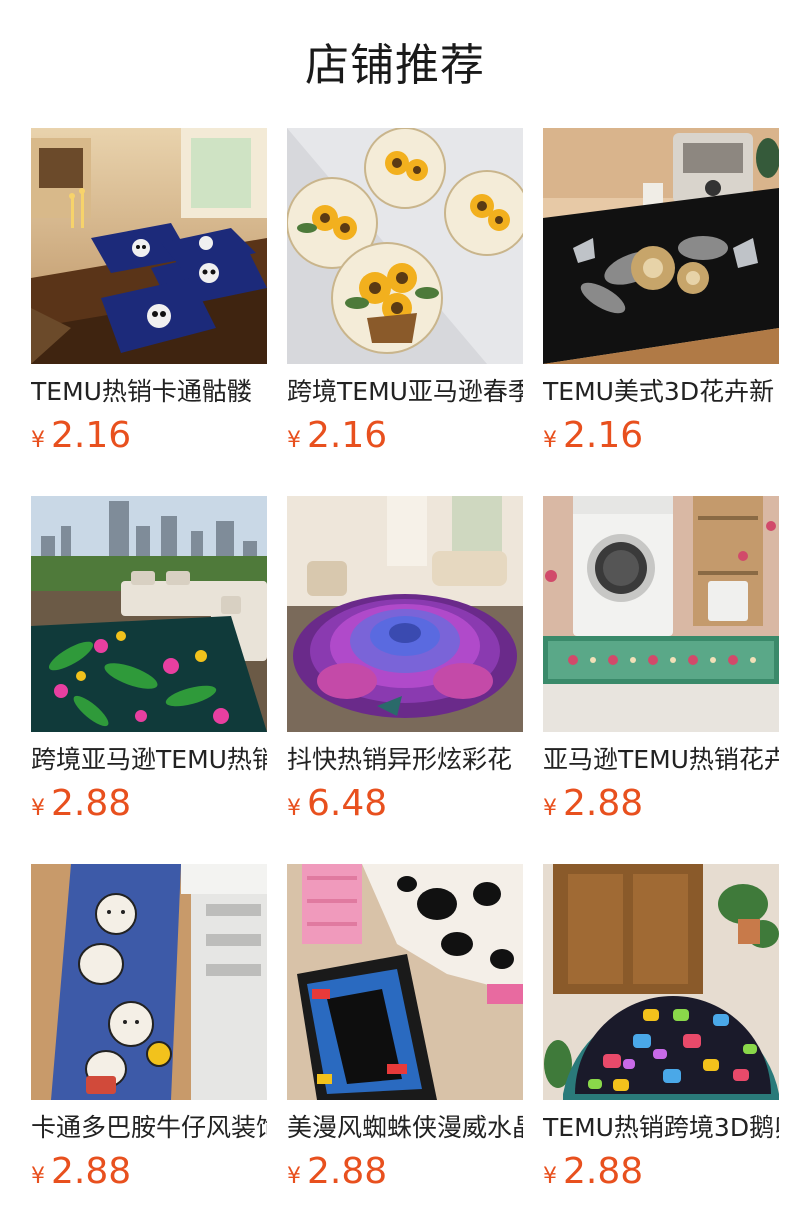 The image size is (790, 1232). I want to click on product-card: 抖快热销异形炫彩花 ¥6.48, so click(405, 666).